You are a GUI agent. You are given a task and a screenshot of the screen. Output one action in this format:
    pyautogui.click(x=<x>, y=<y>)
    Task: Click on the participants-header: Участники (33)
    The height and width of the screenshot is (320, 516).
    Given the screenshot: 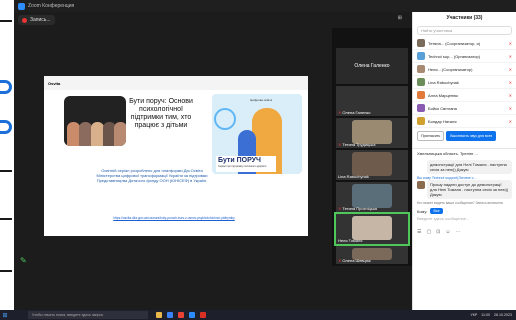 What is the action you would take?
    pyautogui.click(x=464, y=18)
    